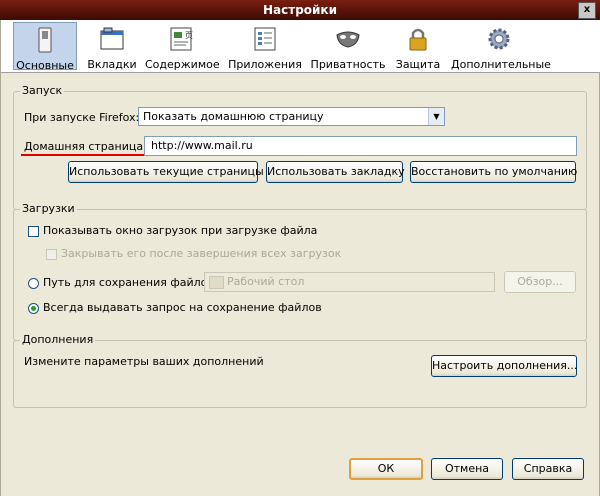  I want to click on tab-tabs-label: Вкладки, so click(112, 64).